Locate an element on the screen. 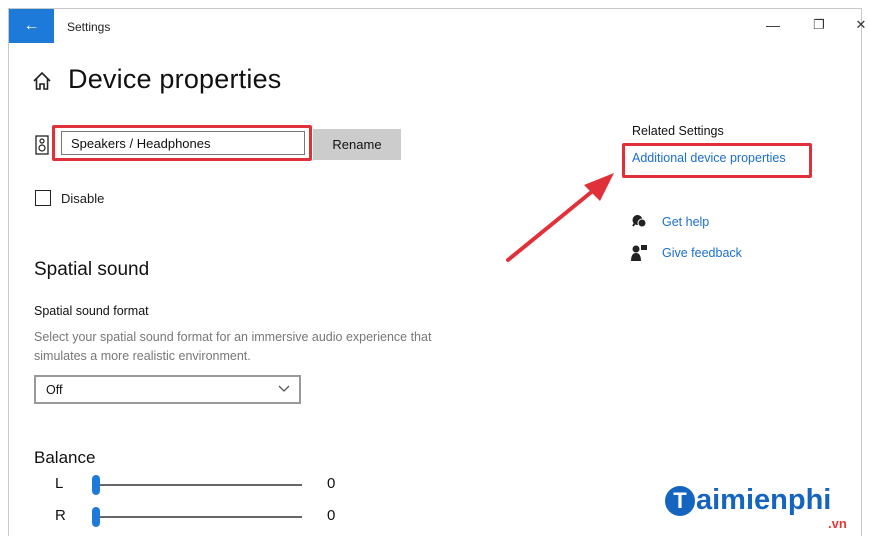 This screenshot has height=536, width=870. right-slider-track is located at coordinates (199, 517).